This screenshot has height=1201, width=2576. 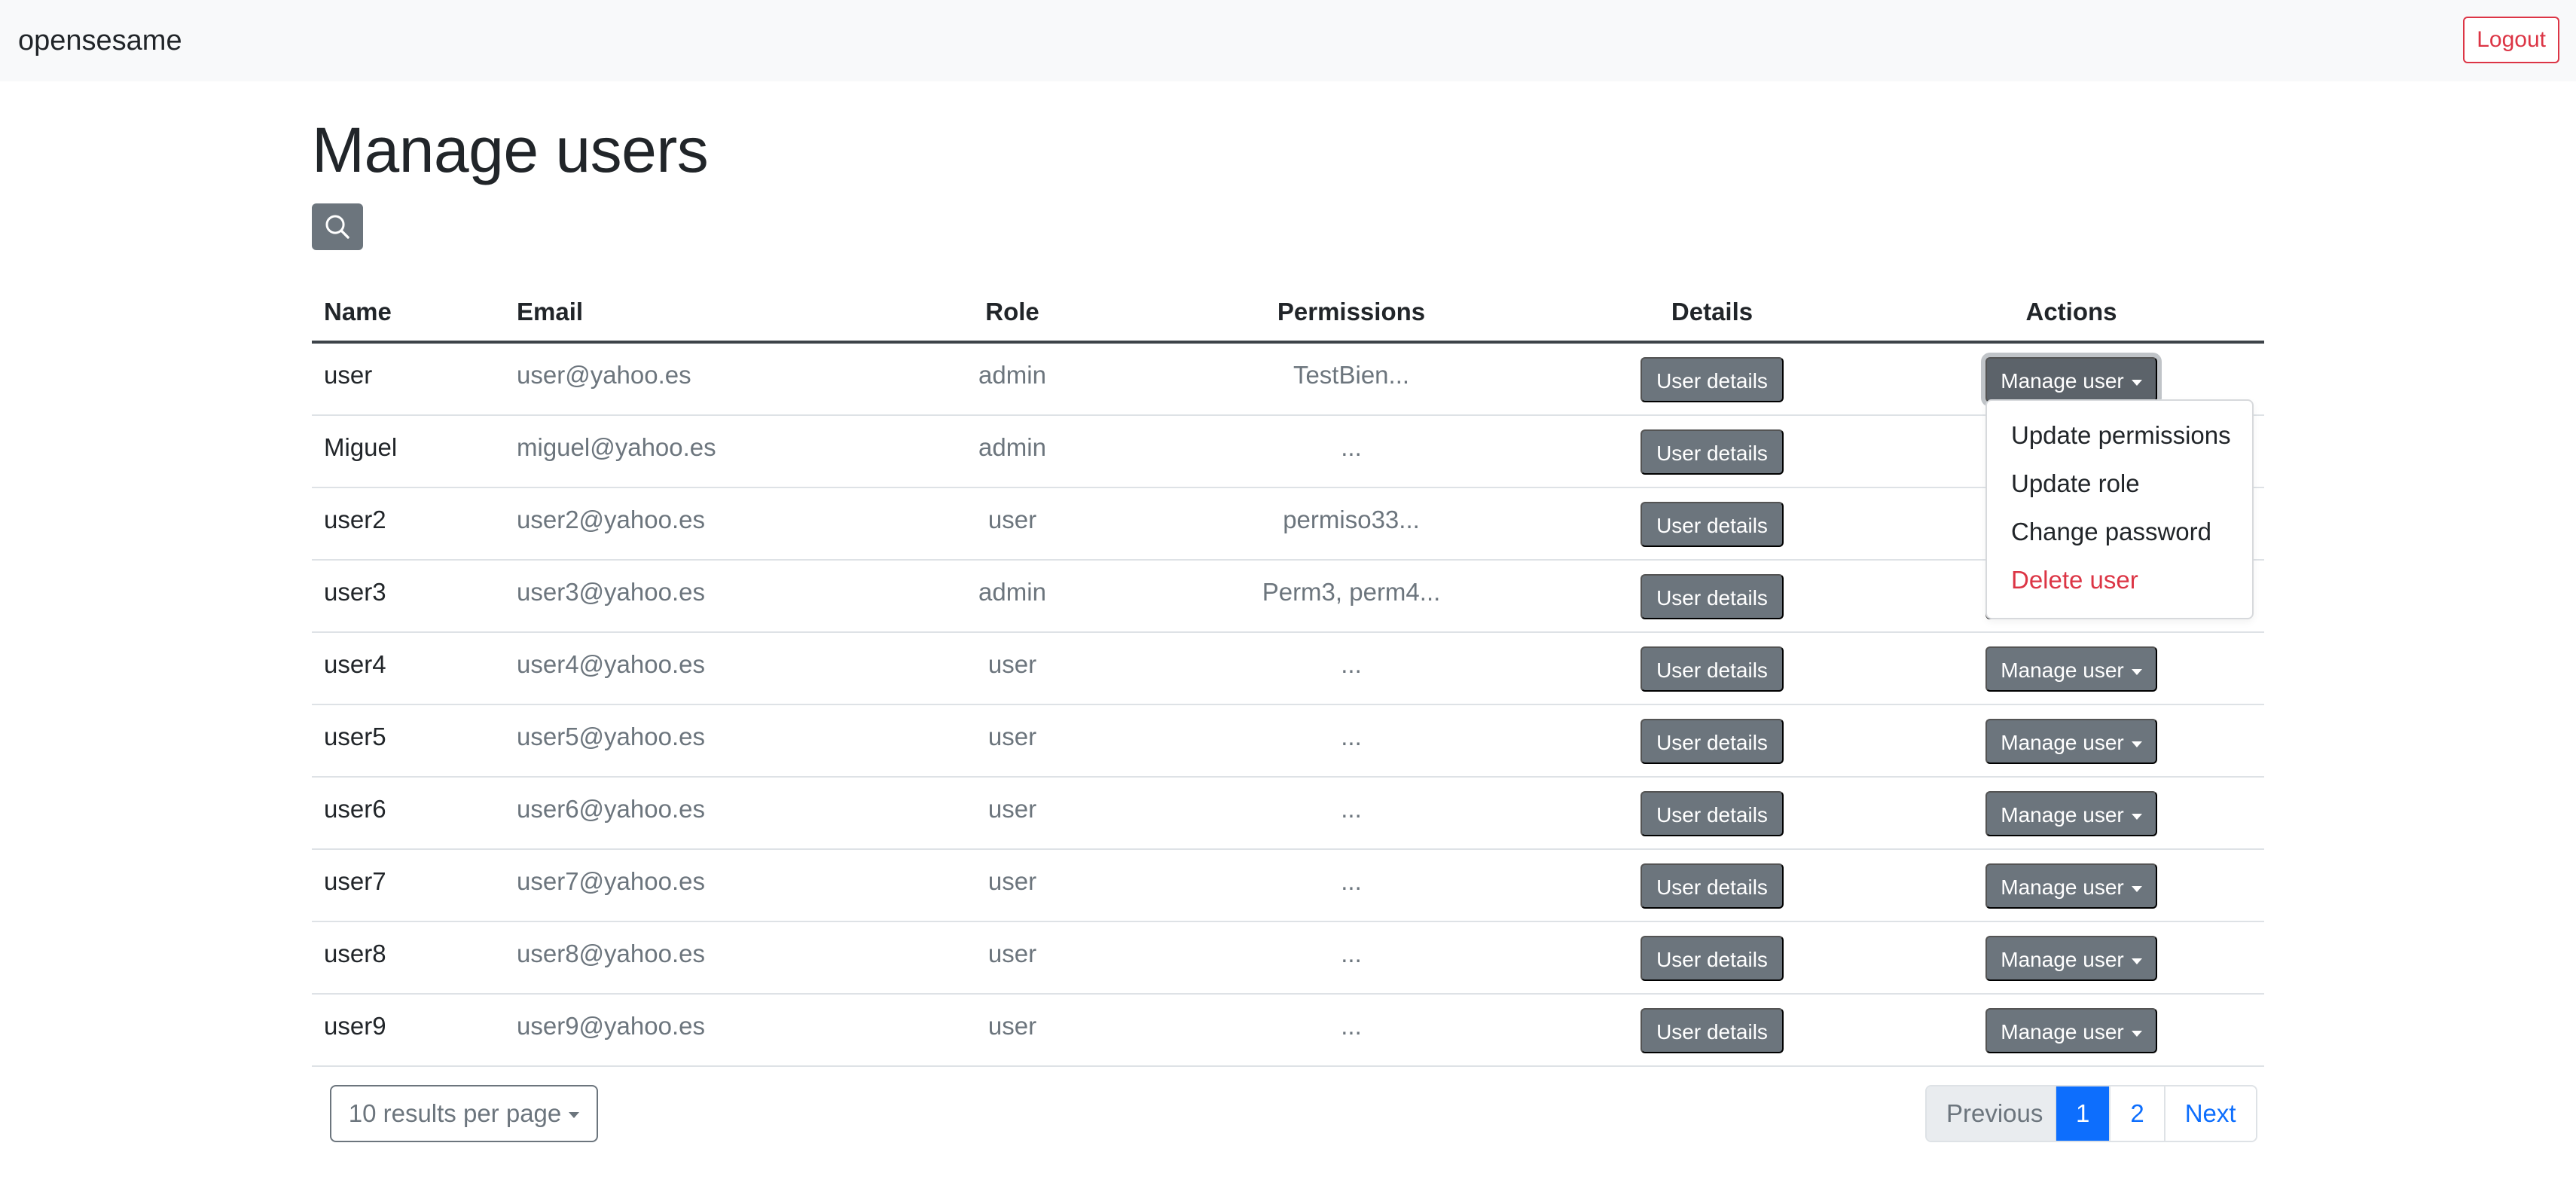 I want to click on user-name: user2, so click(x=355, y=519).